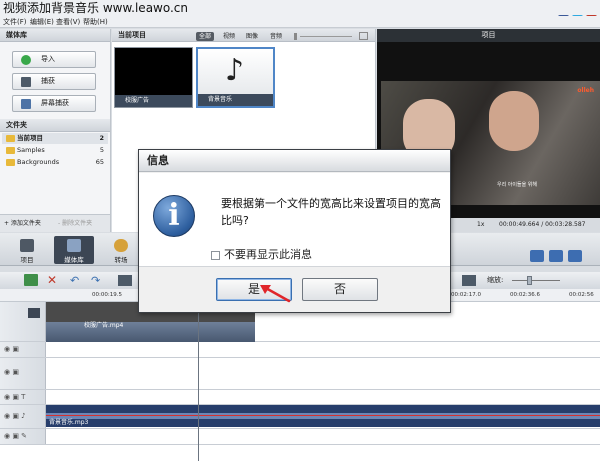 The width and height of the screenshot is (600, 461). What do you see at coordinates (537, 256) in the screenshot?
I see `fullscreen-icon` at bounding box center [537, 256].